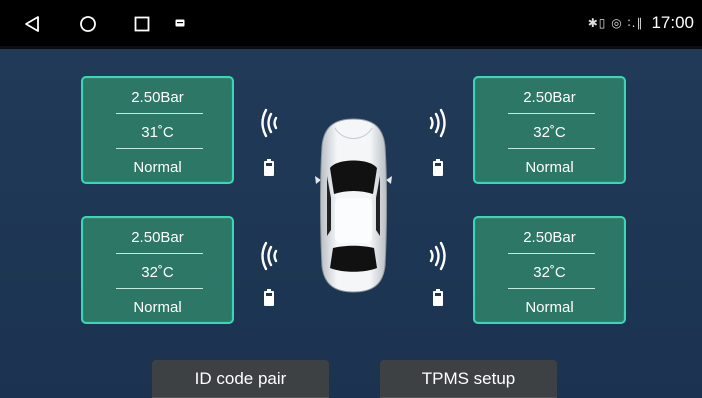 The image size is (702, 398). Describe the element at coordinates (438, 167) in the screenshot. I see `battery-icon-front-right` at that location.